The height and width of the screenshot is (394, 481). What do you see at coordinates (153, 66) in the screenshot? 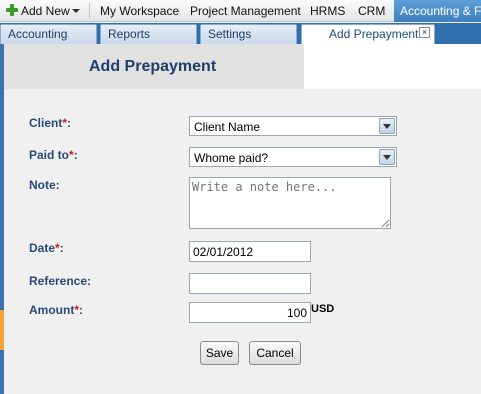
I see `page-title: Add Prepayment` at bounding box center [153, 66].